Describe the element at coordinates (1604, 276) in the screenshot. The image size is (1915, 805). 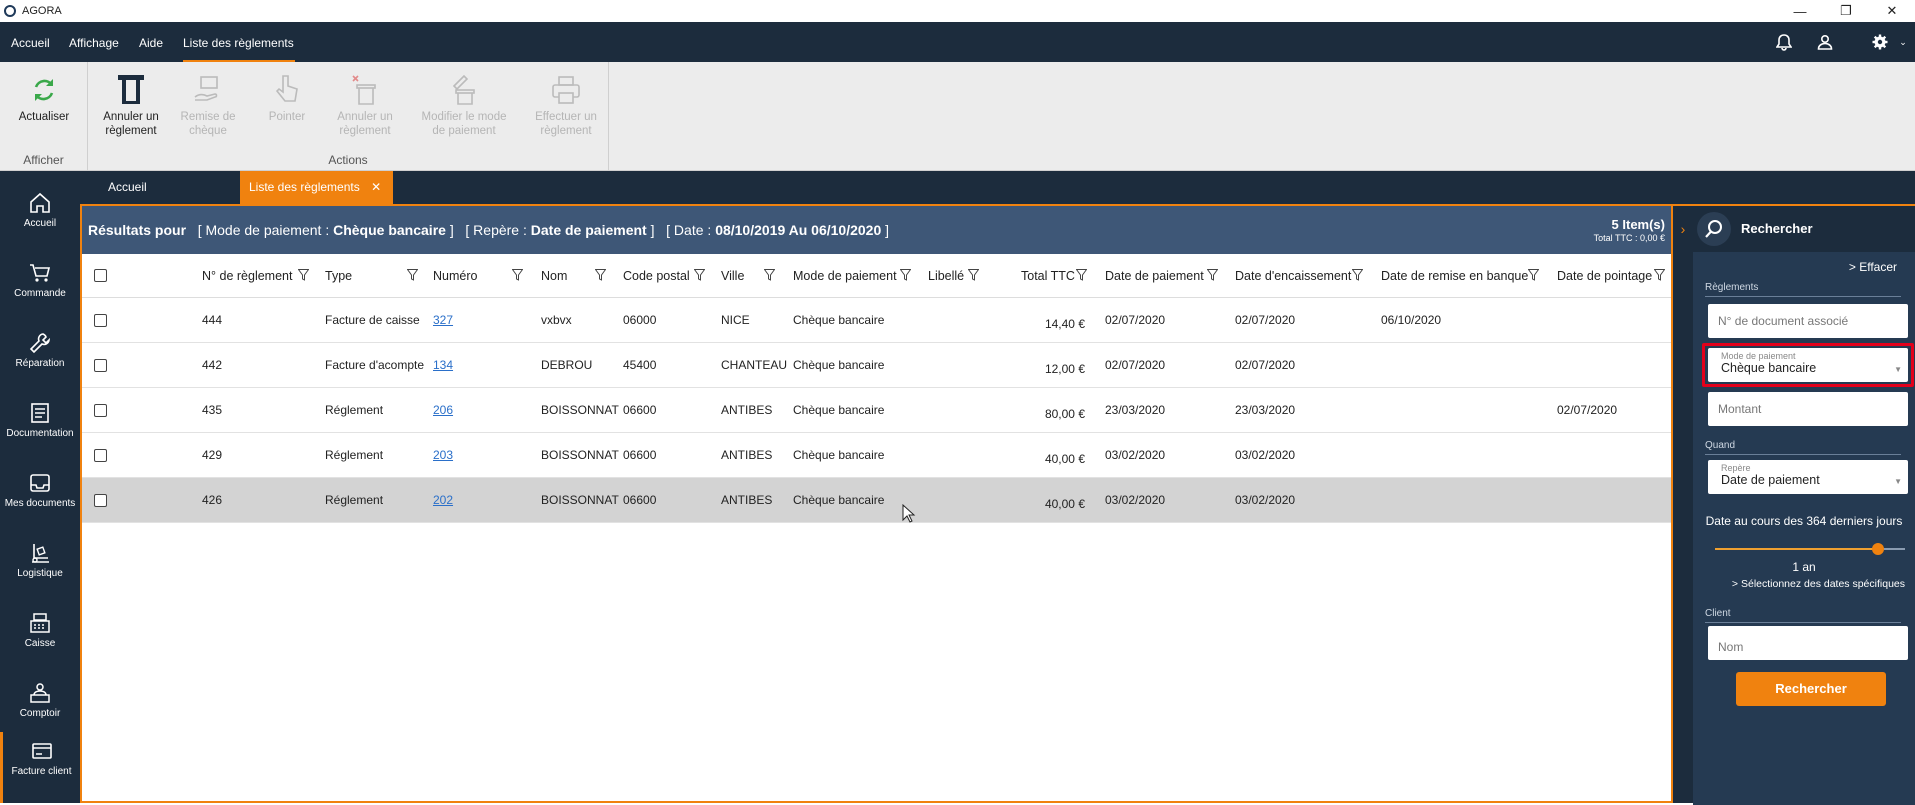
I see `col-header: Date de pointage` at that location.